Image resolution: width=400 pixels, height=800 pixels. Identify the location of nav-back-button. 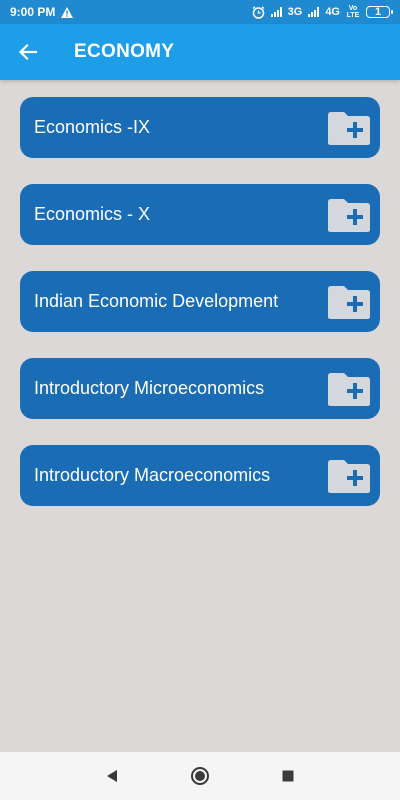
(112, 776).